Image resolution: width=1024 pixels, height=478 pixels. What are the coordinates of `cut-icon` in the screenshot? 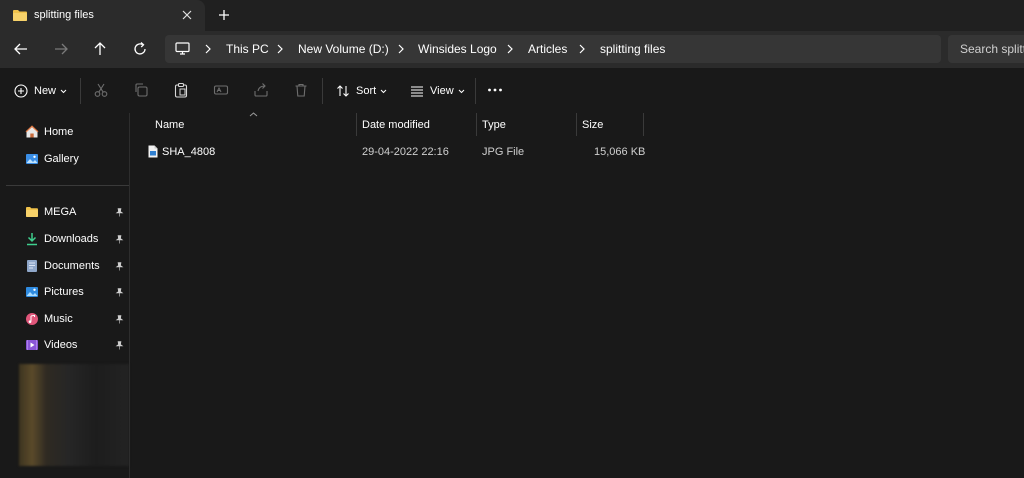 It's located at (101, 90).